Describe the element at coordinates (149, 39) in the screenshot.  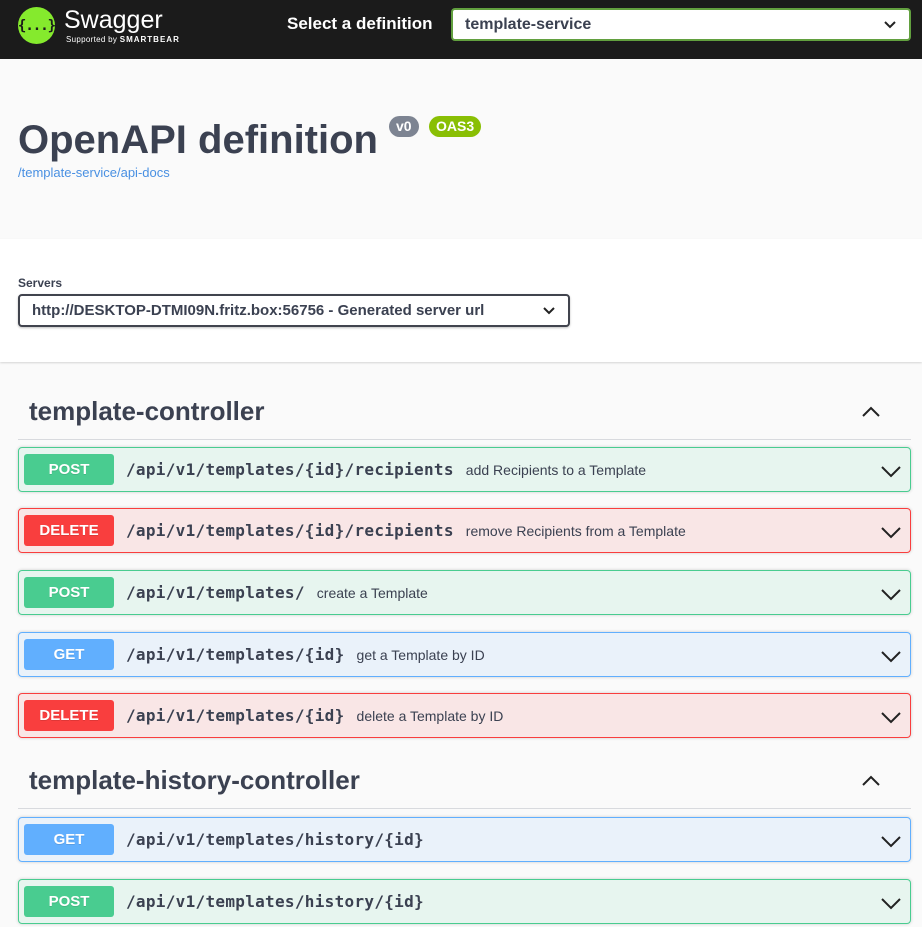
I see `logo-sub-brand: SMARTBEAR` at that location.